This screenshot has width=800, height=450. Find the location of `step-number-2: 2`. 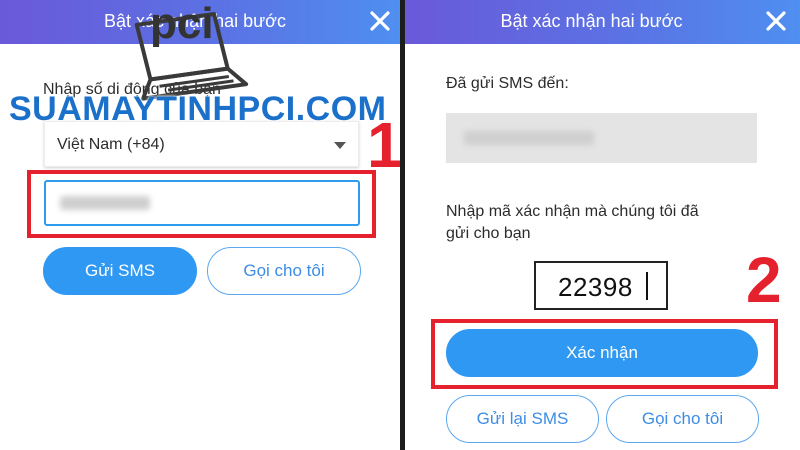

step-number-2: 2 is located at coordinates (764, 280).